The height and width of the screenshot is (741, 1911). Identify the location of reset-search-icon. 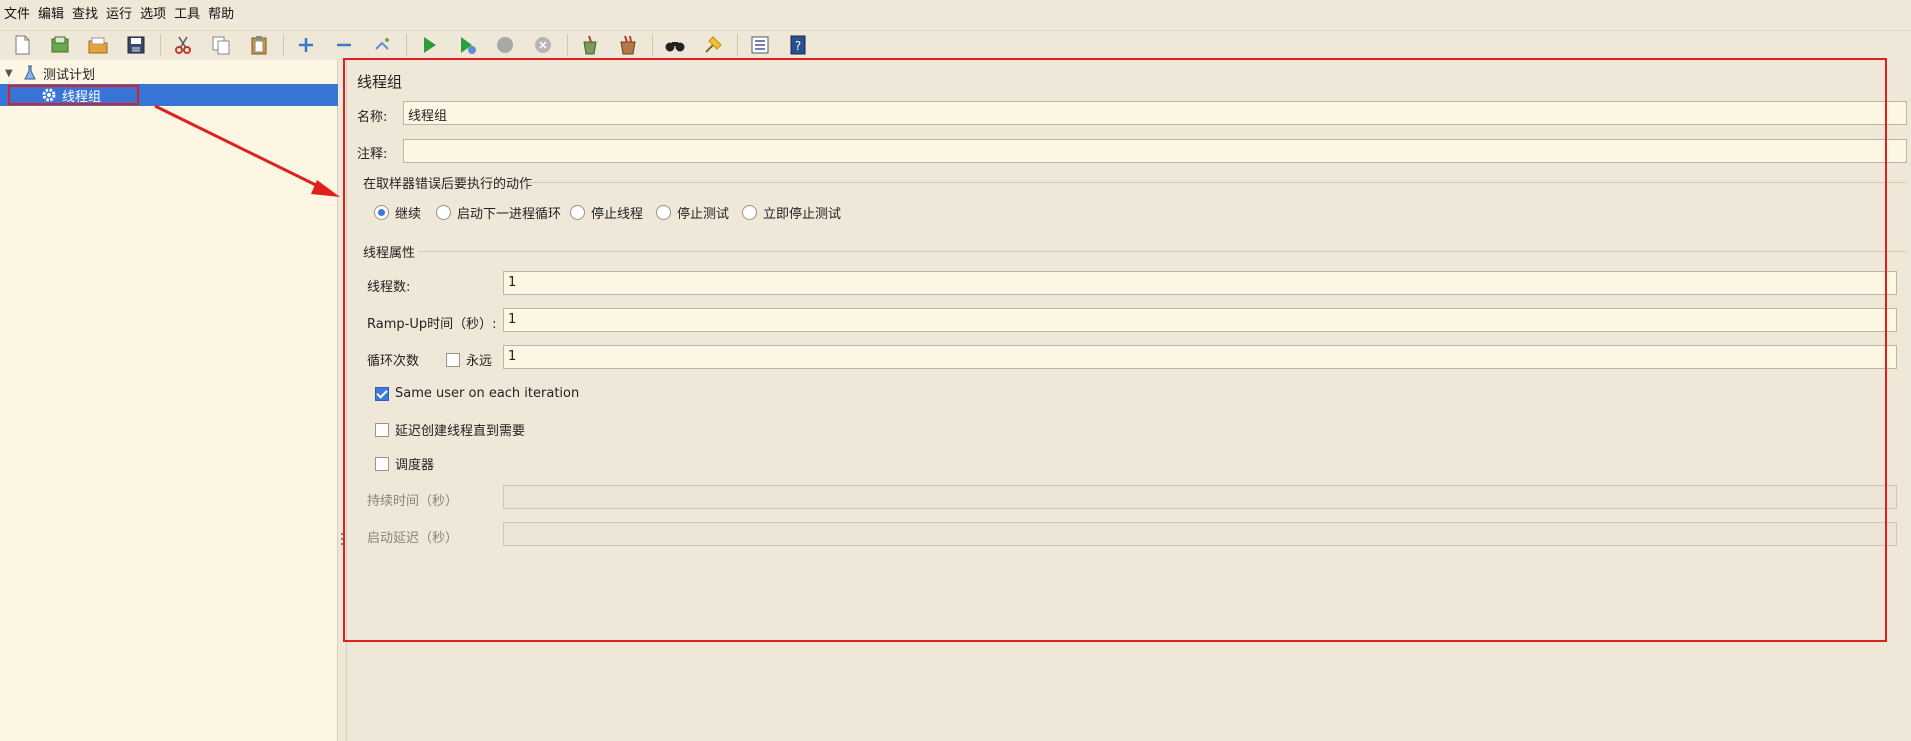
(713, 44).